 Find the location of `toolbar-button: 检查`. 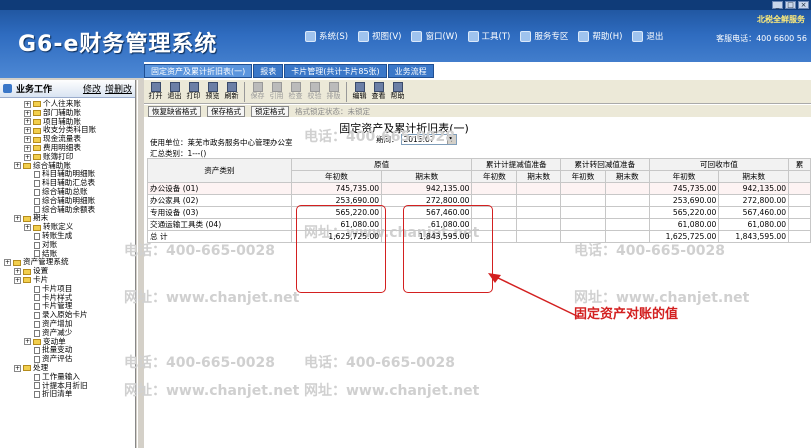

toolbar-button: 检查 is located at coordinates (295, 92).